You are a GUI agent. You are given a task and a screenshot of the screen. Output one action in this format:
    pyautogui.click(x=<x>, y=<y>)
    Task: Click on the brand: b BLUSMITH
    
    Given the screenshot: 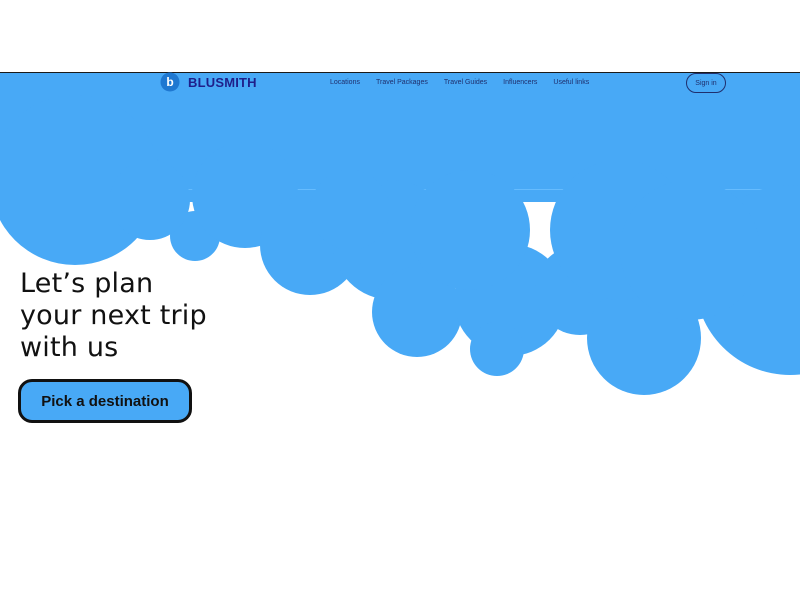 What is the action you would take?
    pyautogui.click(x=208, y=82)
    